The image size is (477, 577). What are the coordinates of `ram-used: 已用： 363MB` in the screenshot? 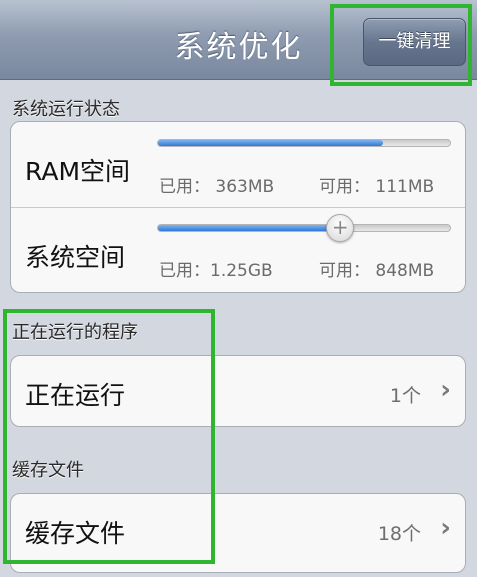 It's located at (217, 187).